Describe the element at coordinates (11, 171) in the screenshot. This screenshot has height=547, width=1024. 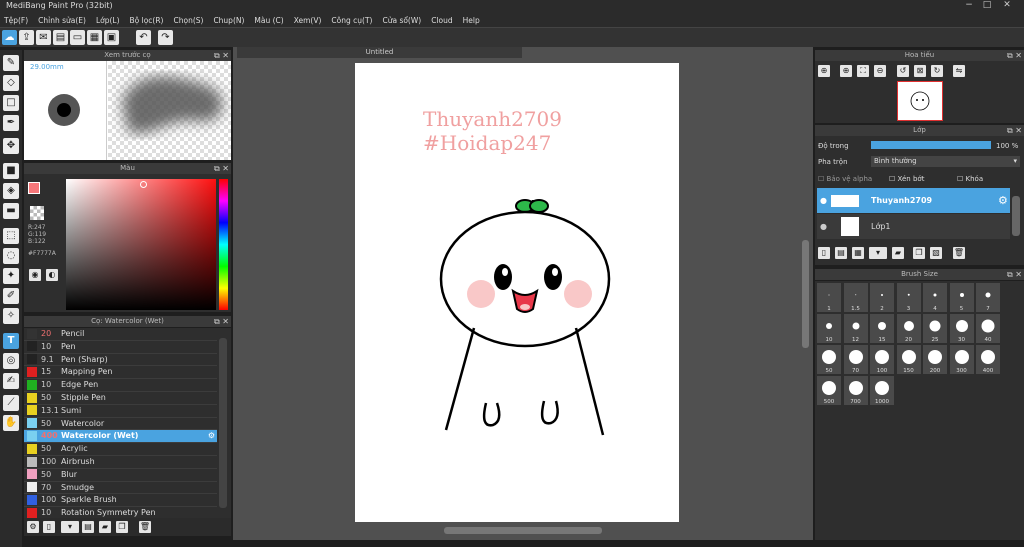
I see `fill-rect-tool-icon: ■` at that location.